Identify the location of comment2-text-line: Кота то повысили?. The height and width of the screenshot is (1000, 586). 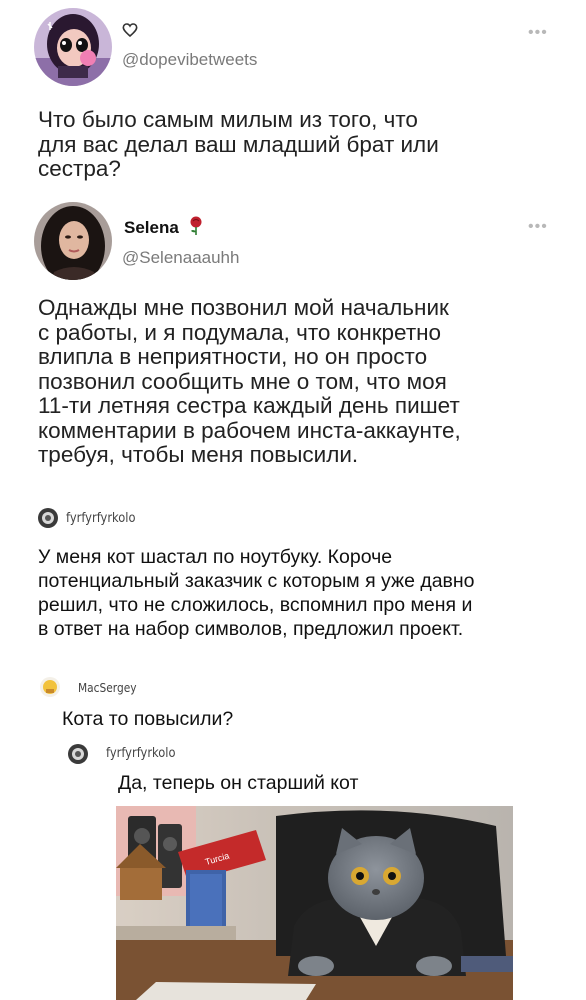
(148, 719).